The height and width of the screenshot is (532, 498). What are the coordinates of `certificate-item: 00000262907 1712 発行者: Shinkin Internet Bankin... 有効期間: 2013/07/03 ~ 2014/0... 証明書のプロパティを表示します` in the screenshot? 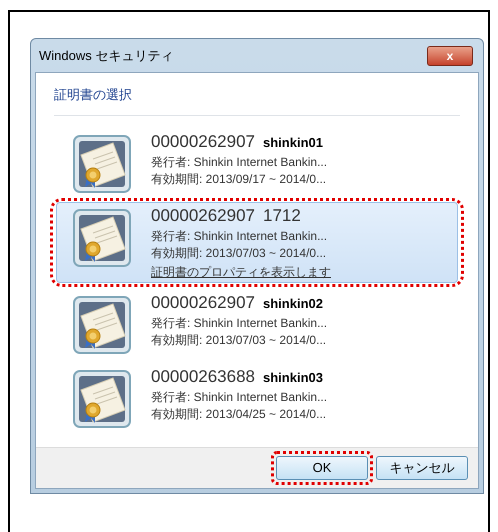 It's located at (257, 242).